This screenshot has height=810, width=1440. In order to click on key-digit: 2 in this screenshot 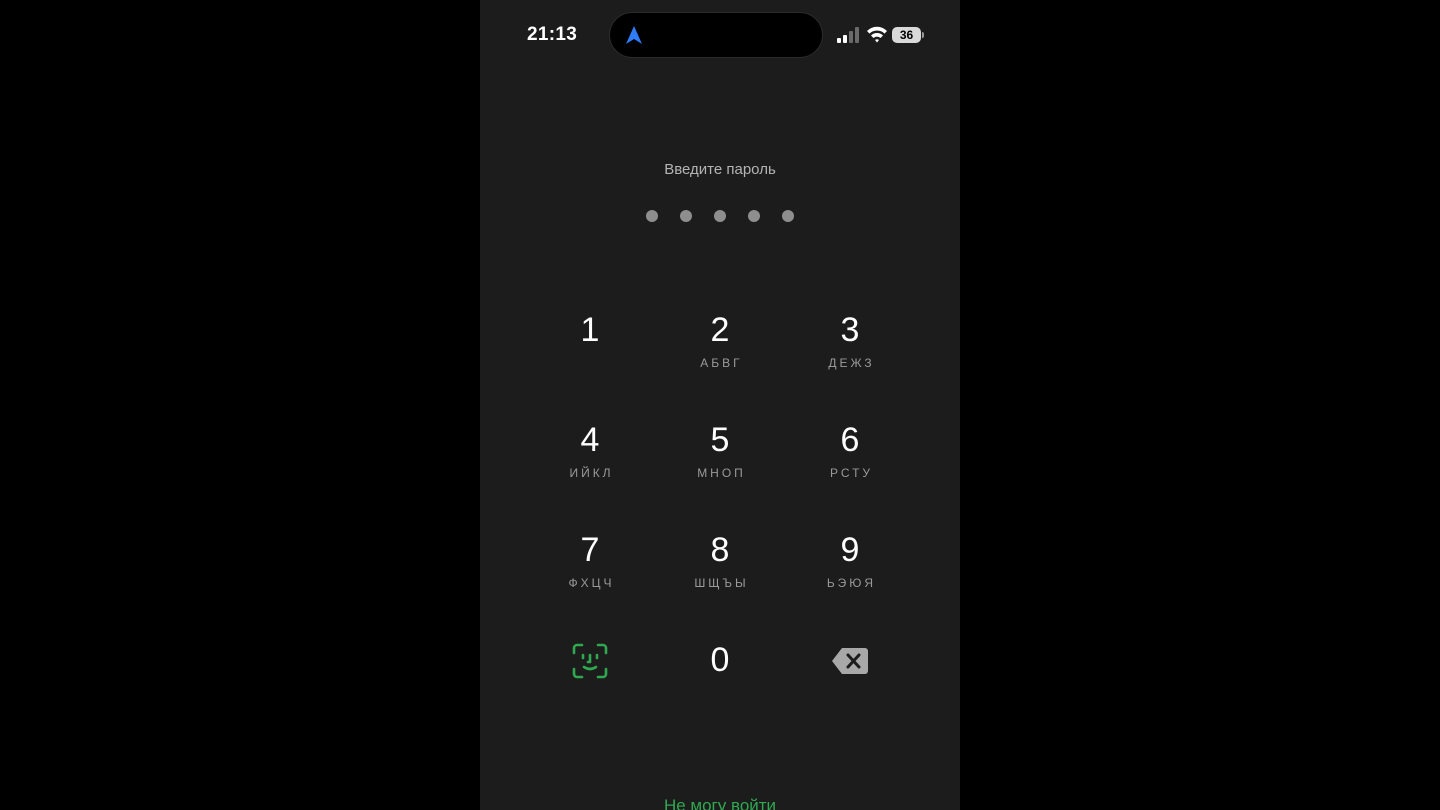, I will do `click(720, 330)`.